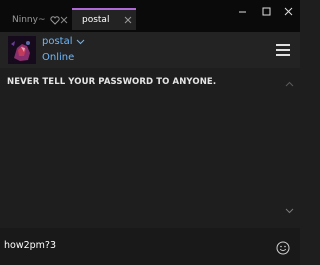 This screenshot has width=320, height=265. I want to click on composer, so click(150, 246).